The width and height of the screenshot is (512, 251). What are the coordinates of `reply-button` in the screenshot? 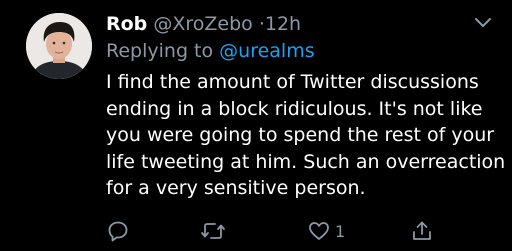 It's located at (118, 231).